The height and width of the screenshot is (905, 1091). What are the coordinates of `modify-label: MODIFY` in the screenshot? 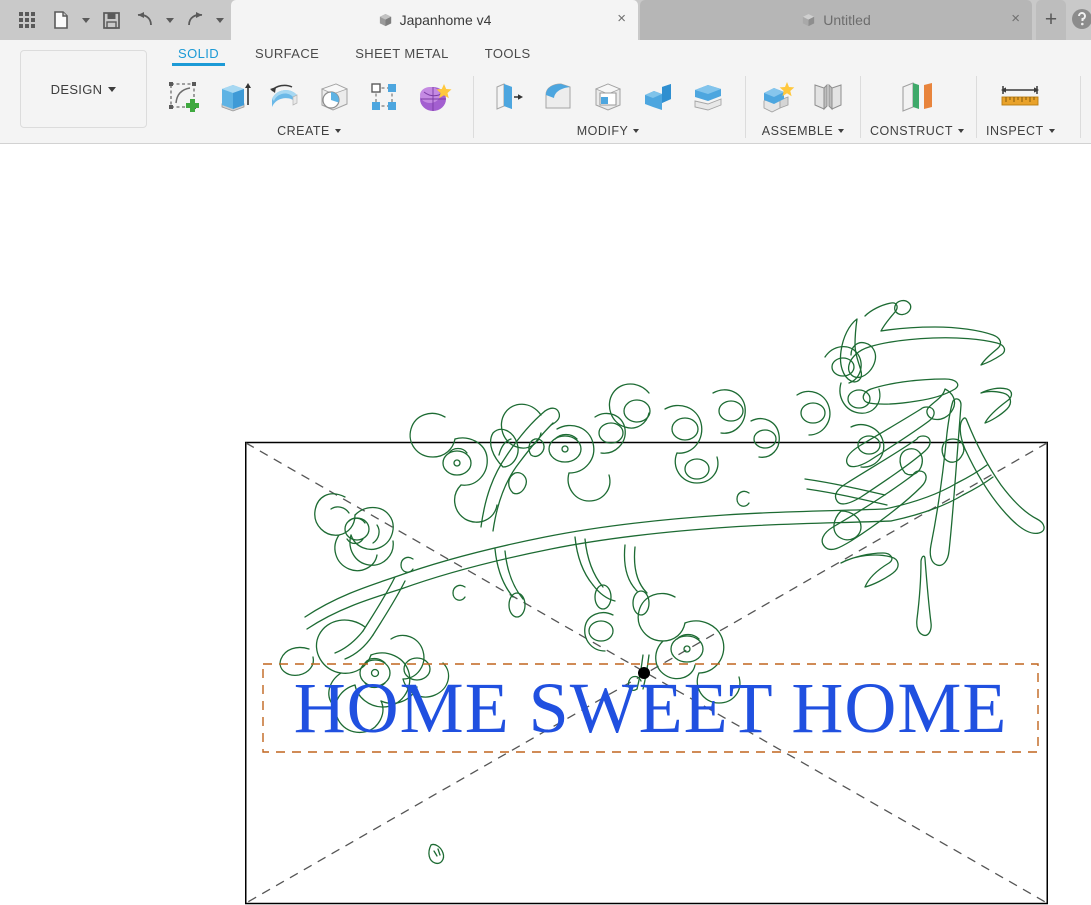 It's located at (602, 131).